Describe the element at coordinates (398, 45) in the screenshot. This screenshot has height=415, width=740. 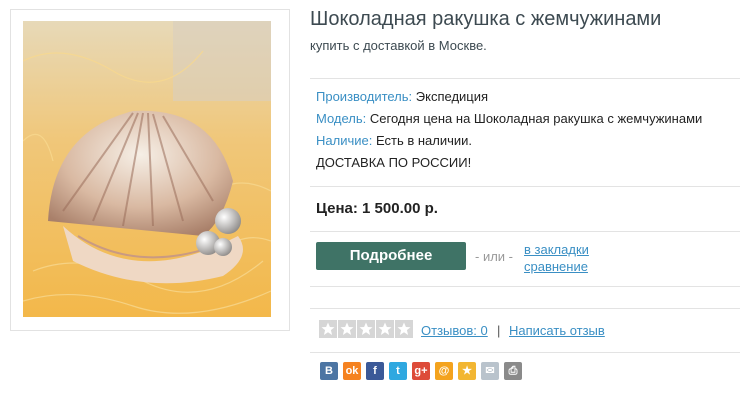
I see `product-subtitle: купить с доставкой в Москве.` at that location.